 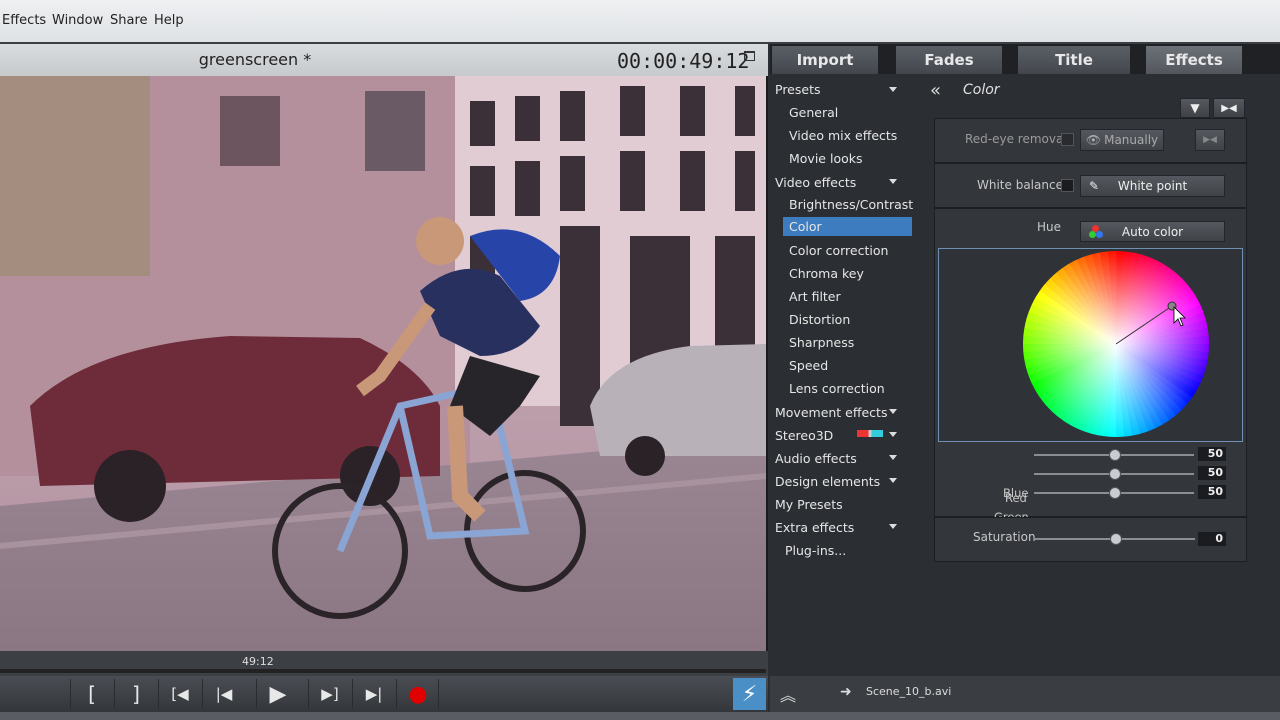 I want to click on hue-wheel-frame, so click(x=1090, y=345).